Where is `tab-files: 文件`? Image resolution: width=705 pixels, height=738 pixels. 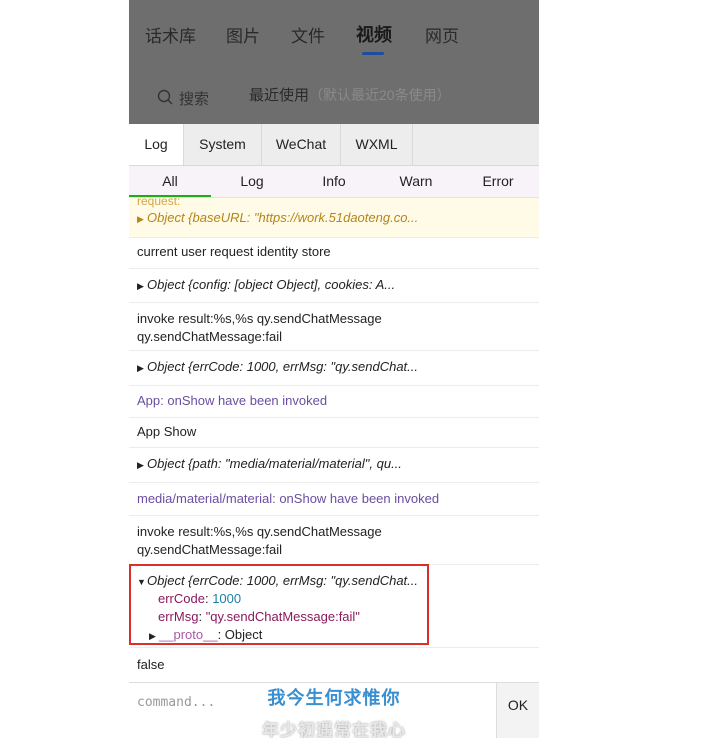 tab-files: 文件 is located at coordinates (308, 34).